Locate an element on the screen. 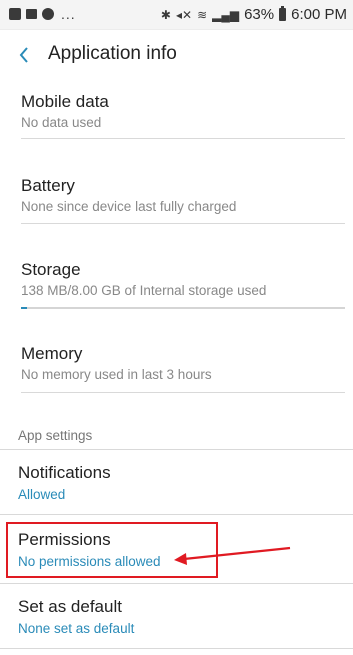 The height and width of the screenshot is (655, 353). notifications-title: Notifications is located at coordinates (64, 472).